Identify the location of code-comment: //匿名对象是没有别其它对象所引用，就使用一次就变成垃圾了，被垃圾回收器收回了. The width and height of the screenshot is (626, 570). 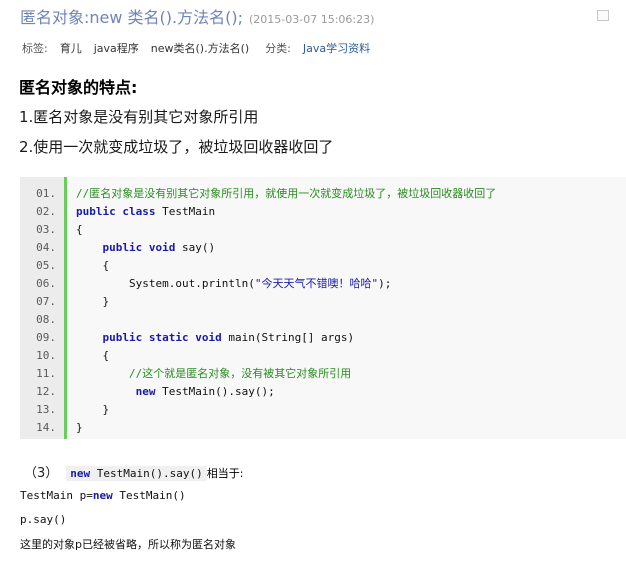
(286, 193).